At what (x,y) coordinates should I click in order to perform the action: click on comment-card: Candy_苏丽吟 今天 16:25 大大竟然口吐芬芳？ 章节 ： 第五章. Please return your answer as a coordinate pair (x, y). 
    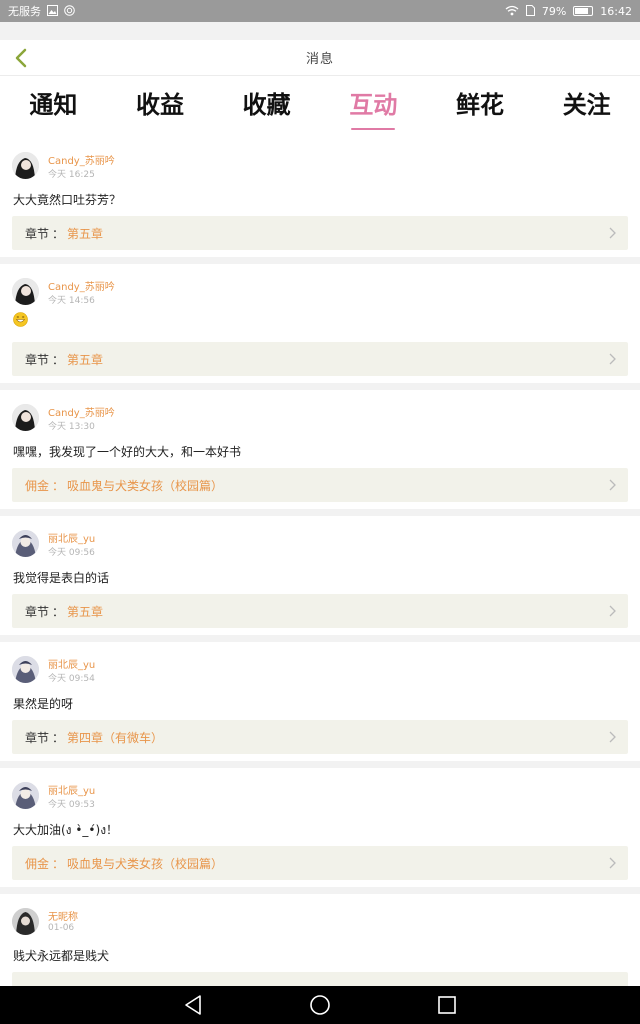
    Looking at the image, I should click on (320, 197).